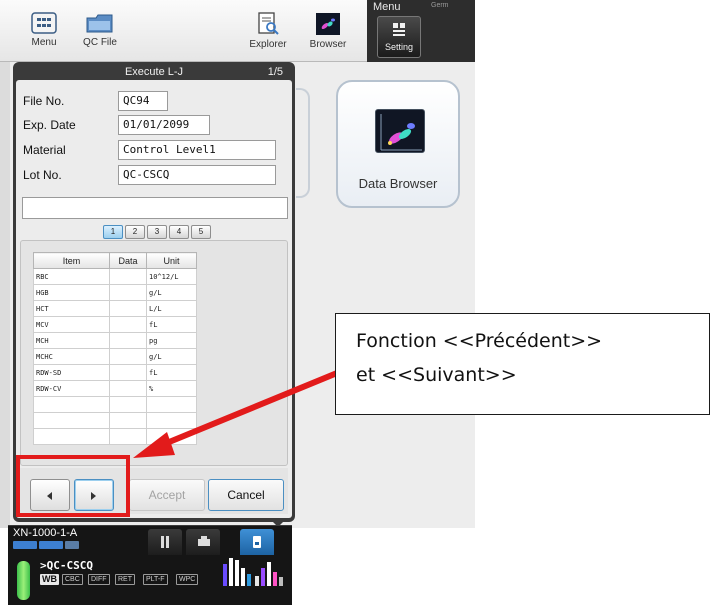 The image size is (714, 605). I want to click on sampler-tab, so click(257, 542).